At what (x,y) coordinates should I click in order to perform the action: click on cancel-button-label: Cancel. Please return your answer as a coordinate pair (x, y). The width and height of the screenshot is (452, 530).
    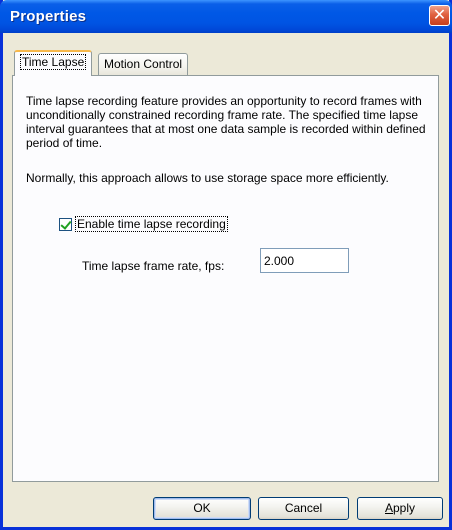
    Looking at the image, I should click on (303, 508).